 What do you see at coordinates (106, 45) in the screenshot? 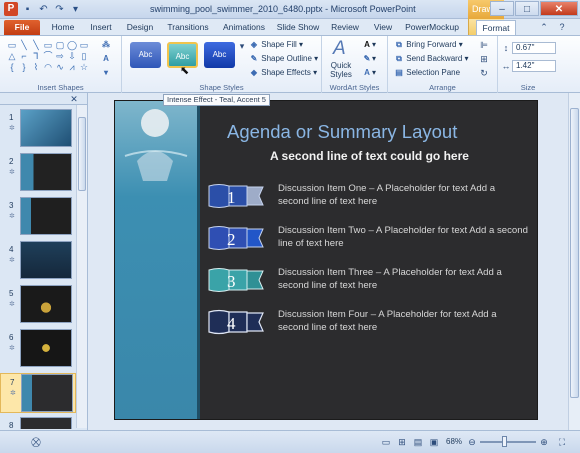
I see `edit-shape-icon: ⁂` at bounding box center [106, 45].